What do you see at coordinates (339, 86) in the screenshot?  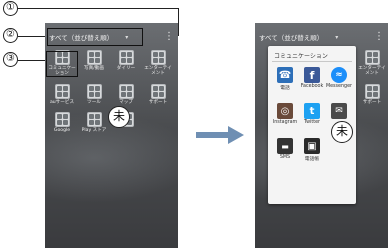 I see `folder-app-label: Messenger` at bounding box center [339, 86].